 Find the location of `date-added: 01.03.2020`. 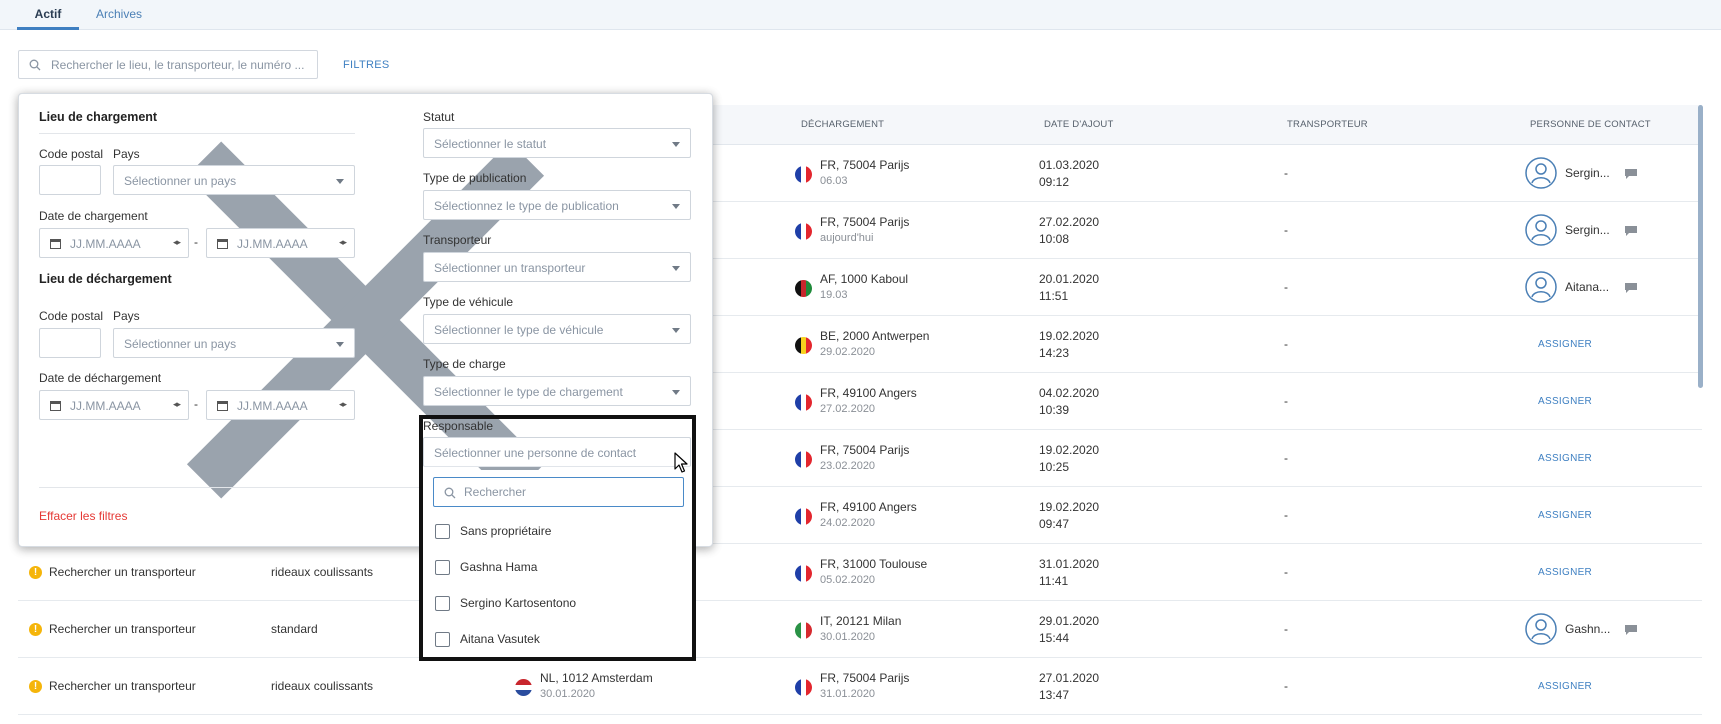

date-added: 01.03.2020 is located at coordinates (1069, 165).